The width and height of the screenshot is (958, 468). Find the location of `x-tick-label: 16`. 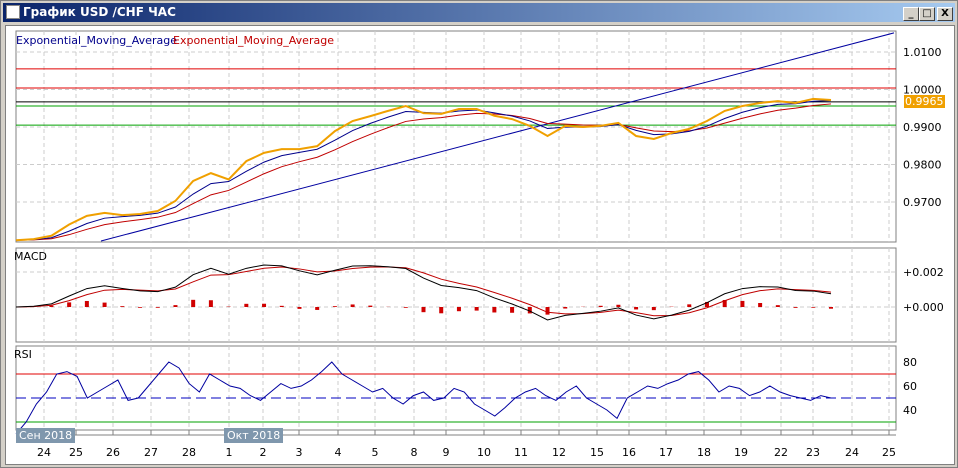

x-tick-label: 16 is located at coordinates (629, 452).